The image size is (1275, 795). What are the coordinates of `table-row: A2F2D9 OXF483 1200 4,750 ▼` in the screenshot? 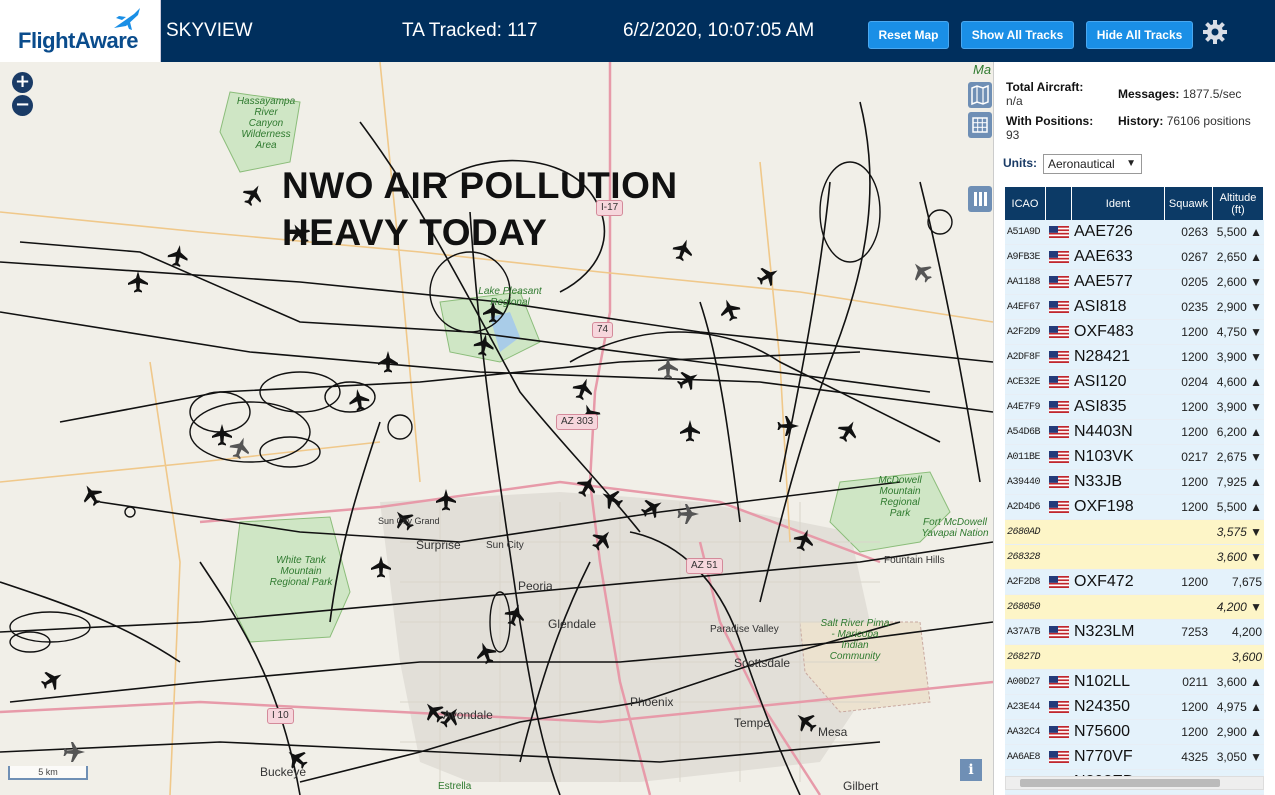 It's located at (1134, 332).